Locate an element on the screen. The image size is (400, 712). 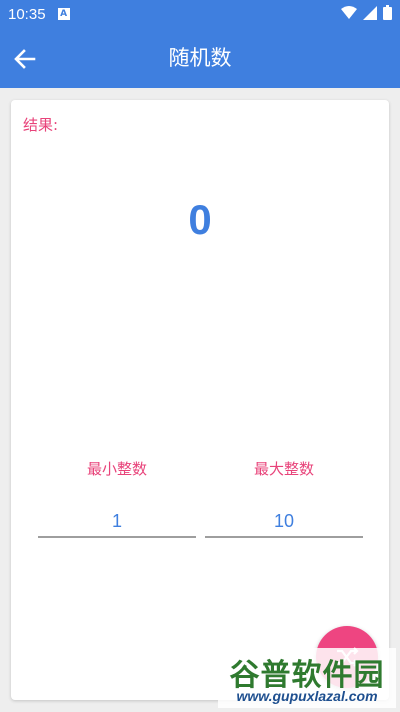
app-bar: 随机数 is located at coordinates (200, 58).